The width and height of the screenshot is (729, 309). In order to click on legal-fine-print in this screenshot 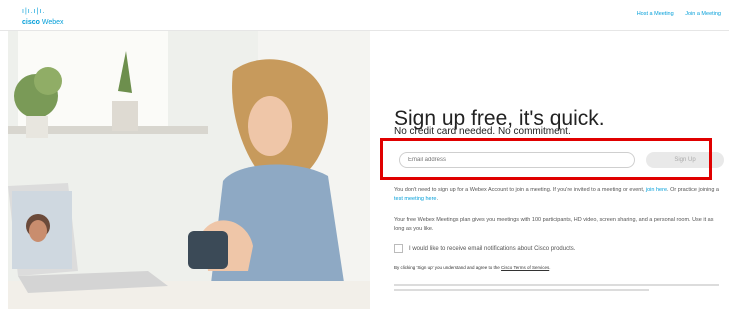, I will do `click(559, 289)`.